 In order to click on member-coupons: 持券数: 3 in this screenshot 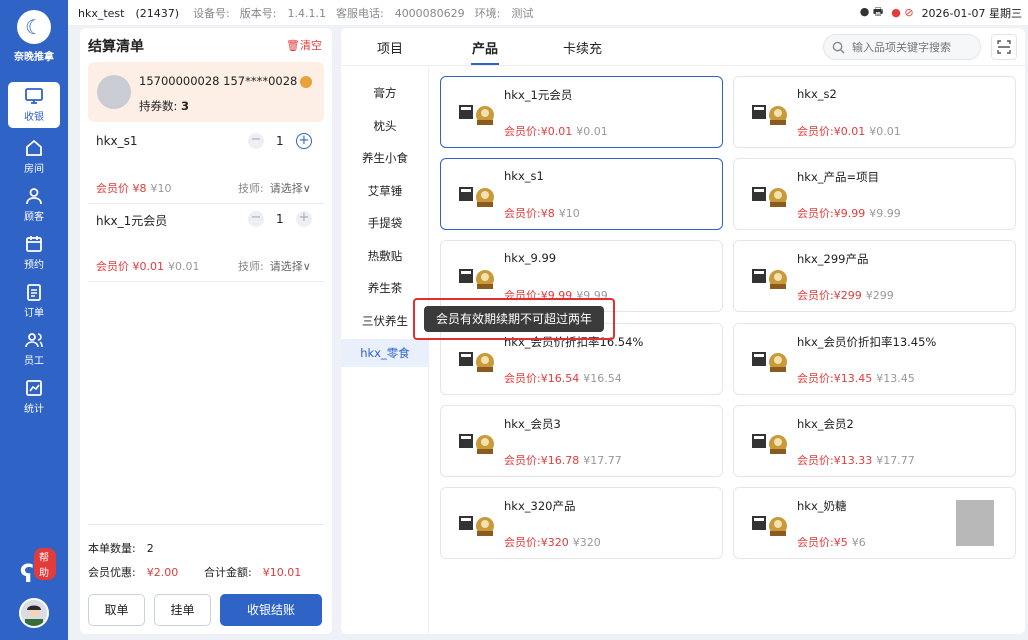, I will do `click(164, 106)`.